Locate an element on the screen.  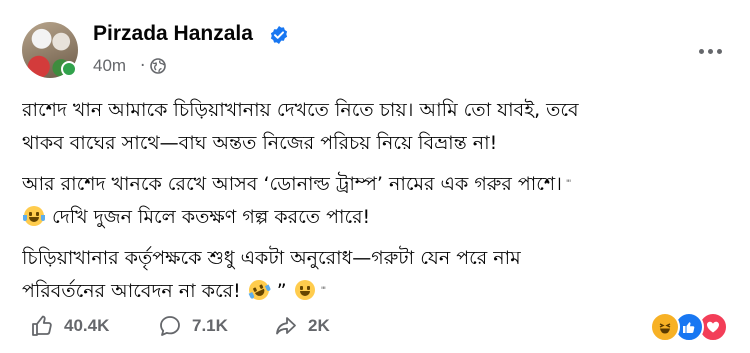
text-line-wrap: পরিবর্তনের আবেদন না করে! ” ''' is located at coordinates (377, 291).